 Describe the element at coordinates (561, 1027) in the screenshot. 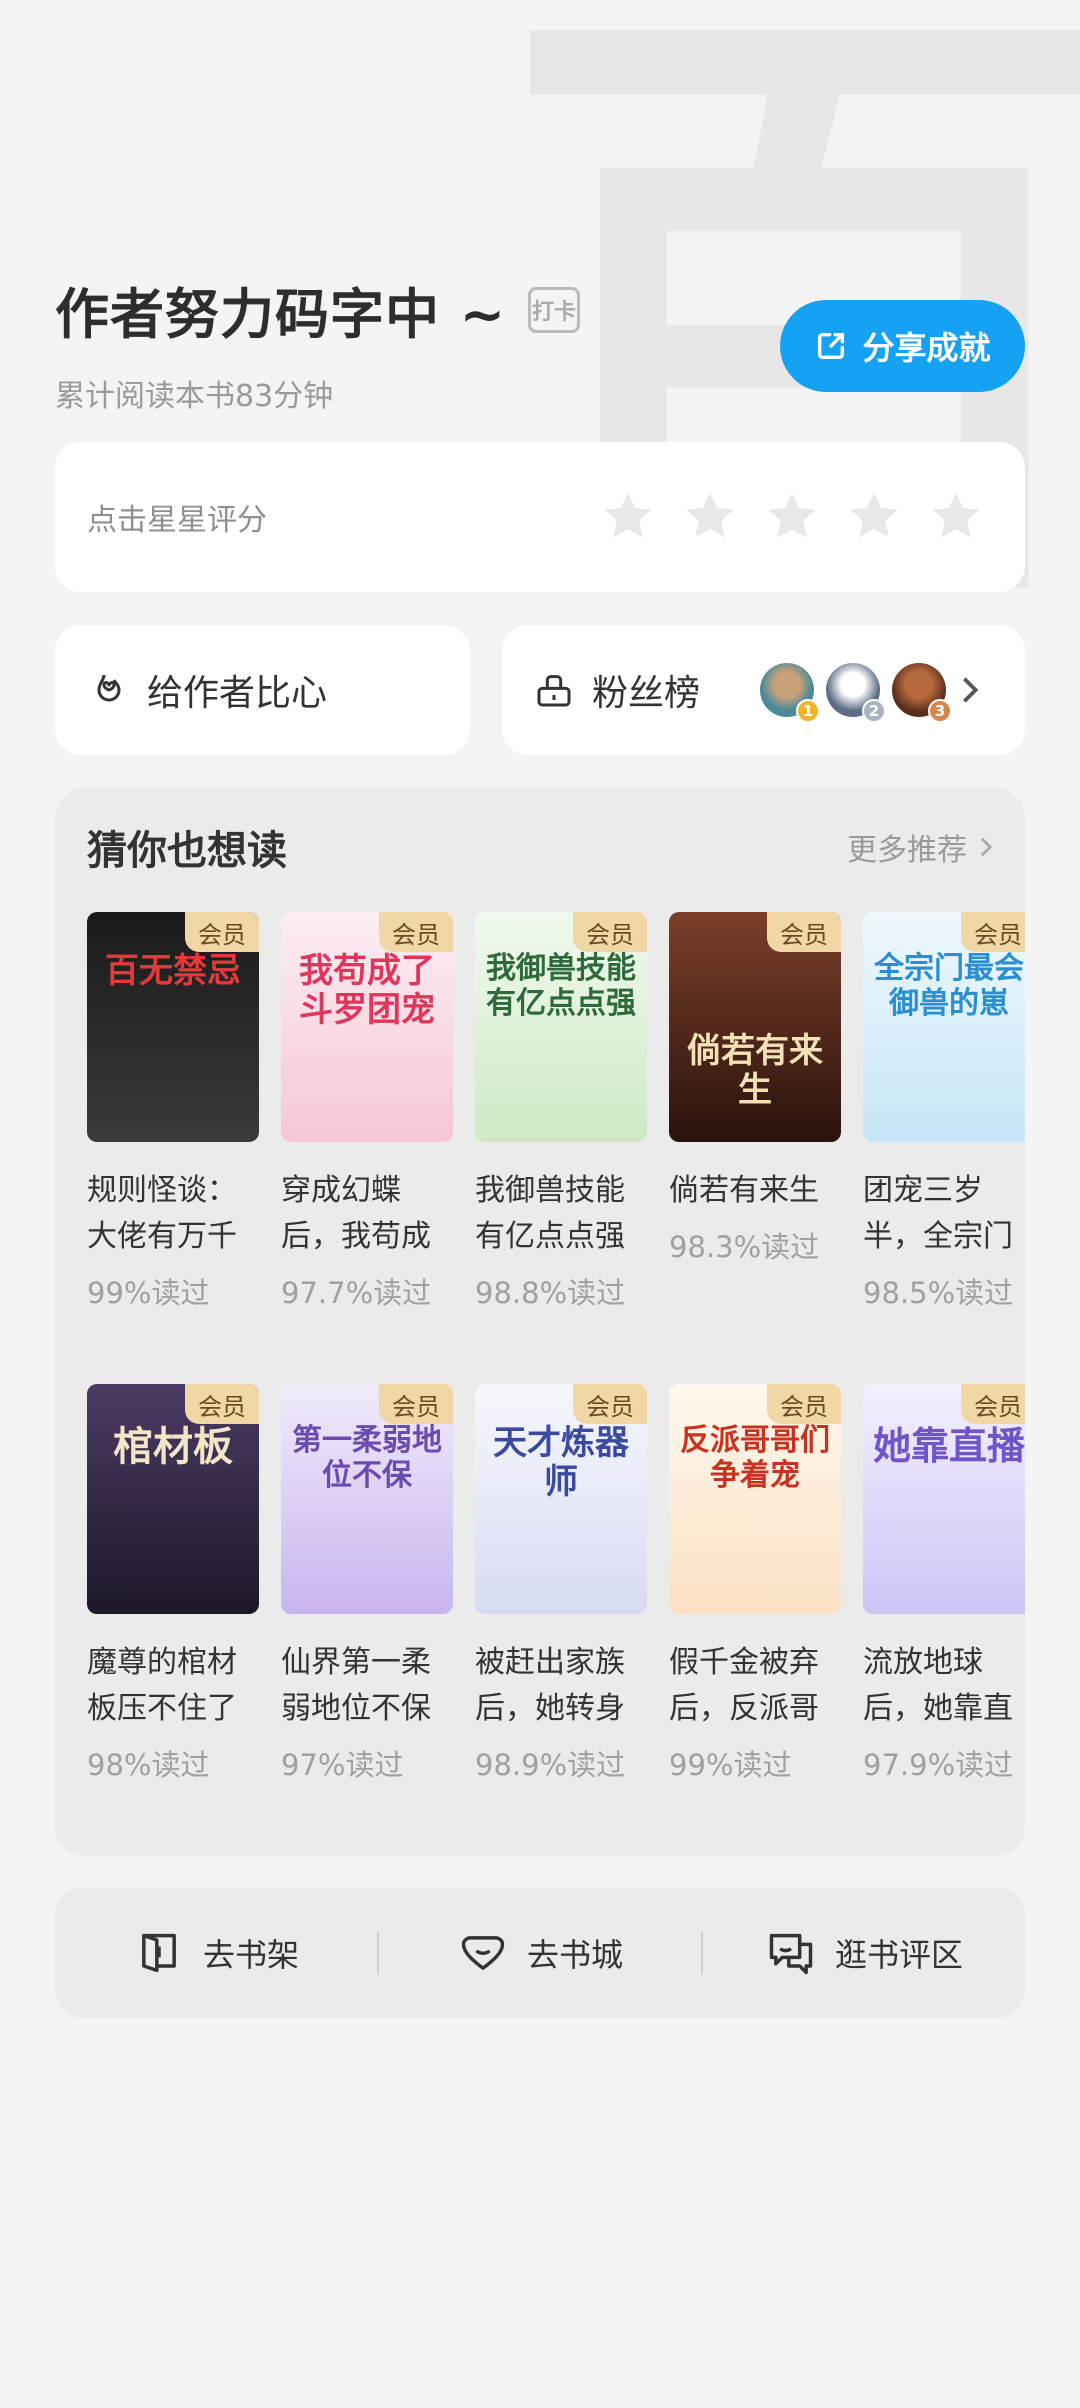

I see `book-cover: 我御兽技能有亿点点强 会员` at that location.